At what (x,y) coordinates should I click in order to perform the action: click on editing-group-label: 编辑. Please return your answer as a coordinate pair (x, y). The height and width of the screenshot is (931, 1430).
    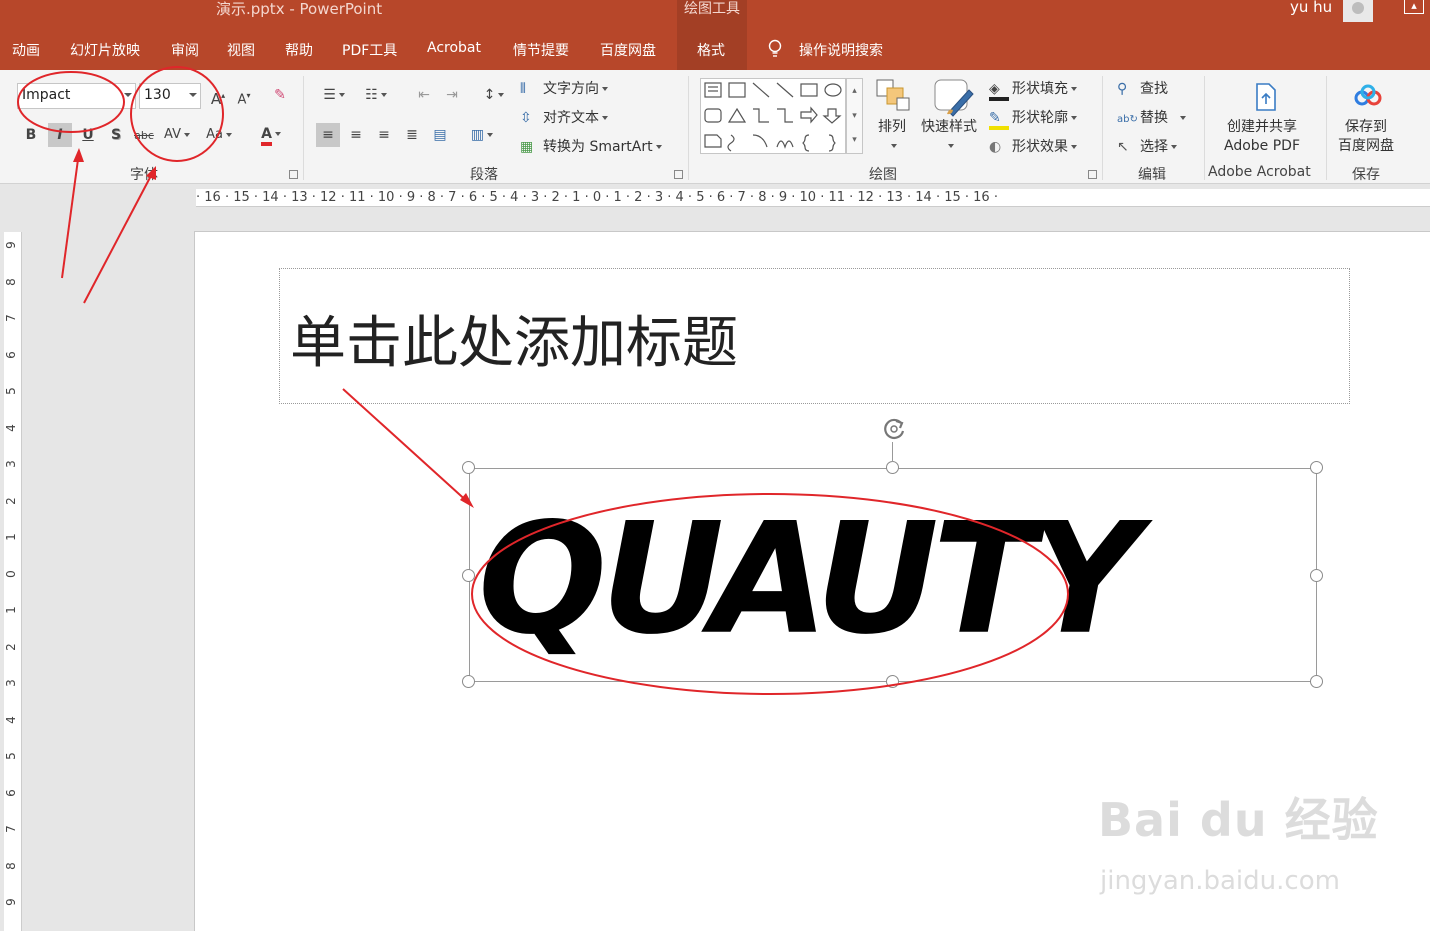
    Looking at the image, I should click on (1152, 175).